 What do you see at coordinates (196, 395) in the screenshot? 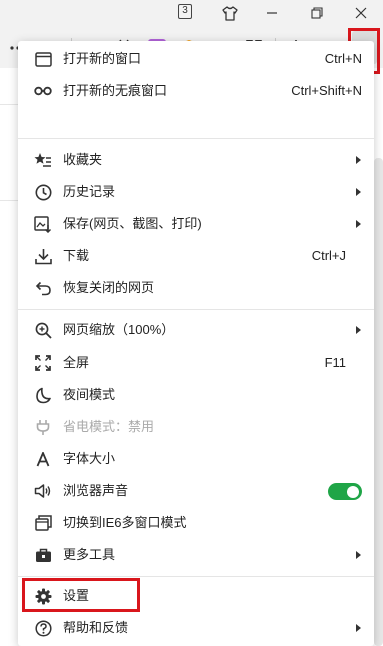
I see `menu-item-night-mode: 夜间模式` at bounding box center [196, 395].